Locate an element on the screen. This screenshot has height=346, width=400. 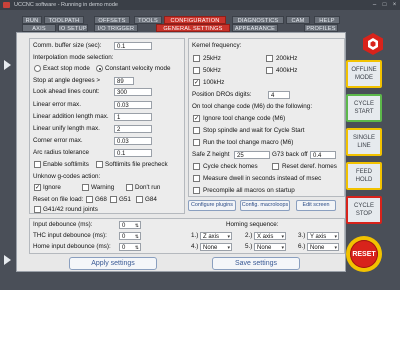
ignore-tool-change-checkbox: ✓ is located at coordinates (196, 118).